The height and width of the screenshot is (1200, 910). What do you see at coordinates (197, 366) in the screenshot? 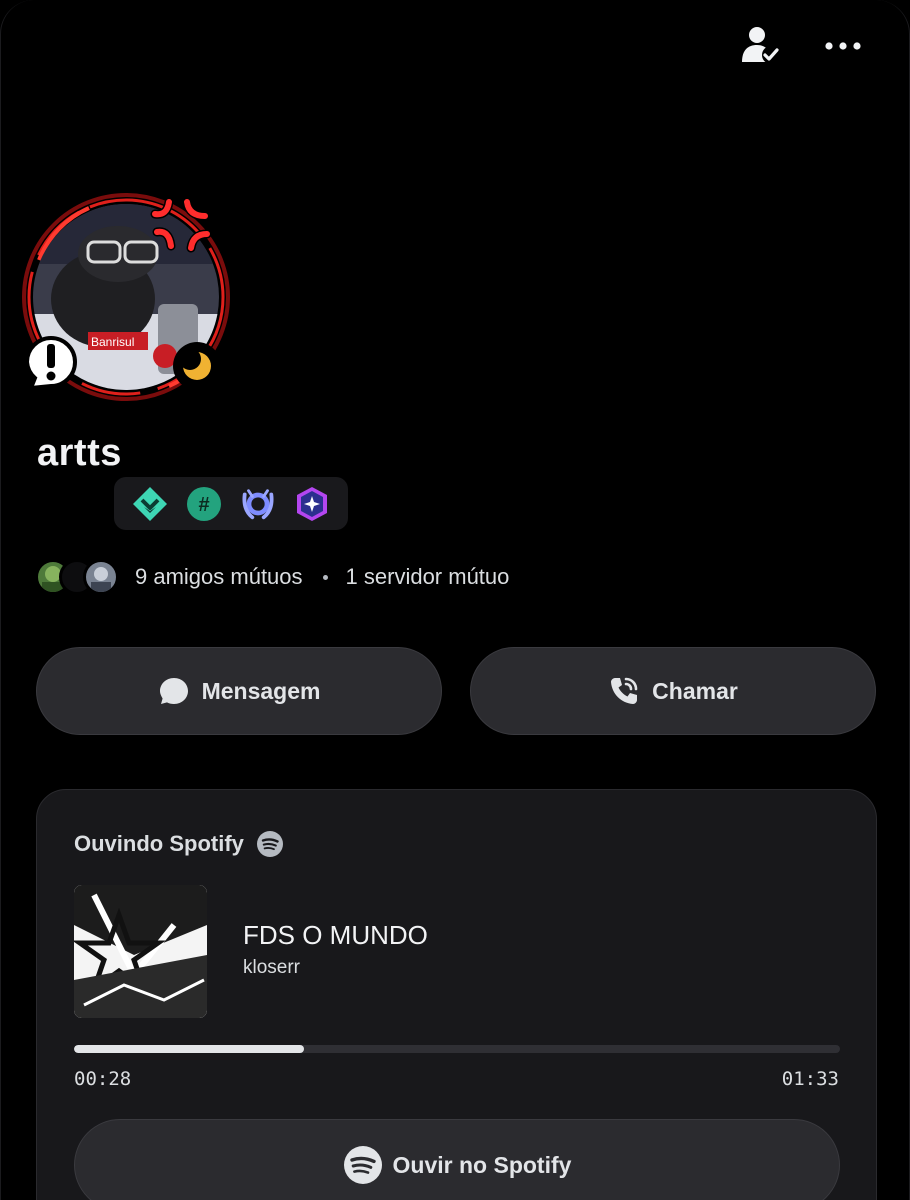
I see `idle-status-icon` at bounding box center [197, 366].